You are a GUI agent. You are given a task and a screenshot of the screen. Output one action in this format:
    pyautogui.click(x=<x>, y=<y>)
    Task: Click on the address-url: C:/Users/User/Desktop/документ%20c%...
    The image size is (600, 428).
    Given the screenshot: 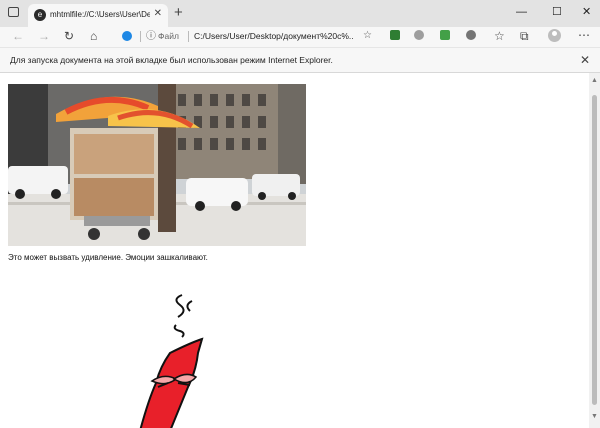 What is the action you would take?
    pyautogui.click(x=274, y=36)
    